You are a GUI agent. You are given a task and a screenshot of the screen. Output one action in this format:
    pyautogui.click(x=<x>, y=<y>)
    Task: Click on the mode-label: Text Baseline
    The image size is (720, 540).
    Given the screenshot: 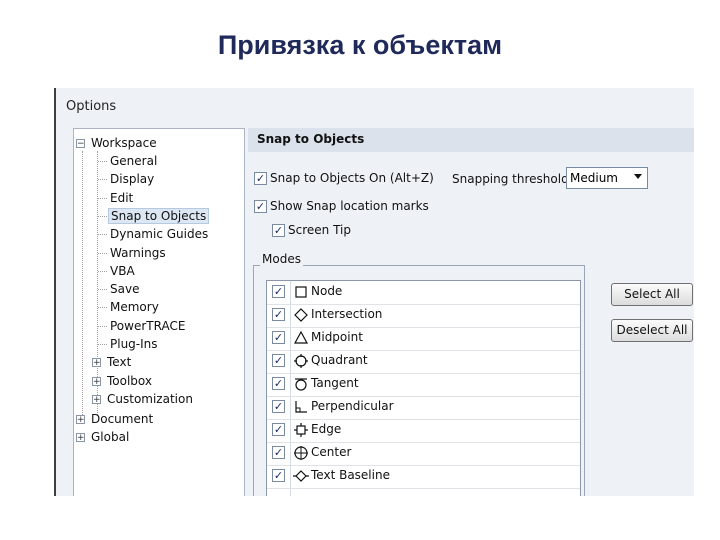 What is the action you would take?
    pyautogui.click(x=350, y=475)
    